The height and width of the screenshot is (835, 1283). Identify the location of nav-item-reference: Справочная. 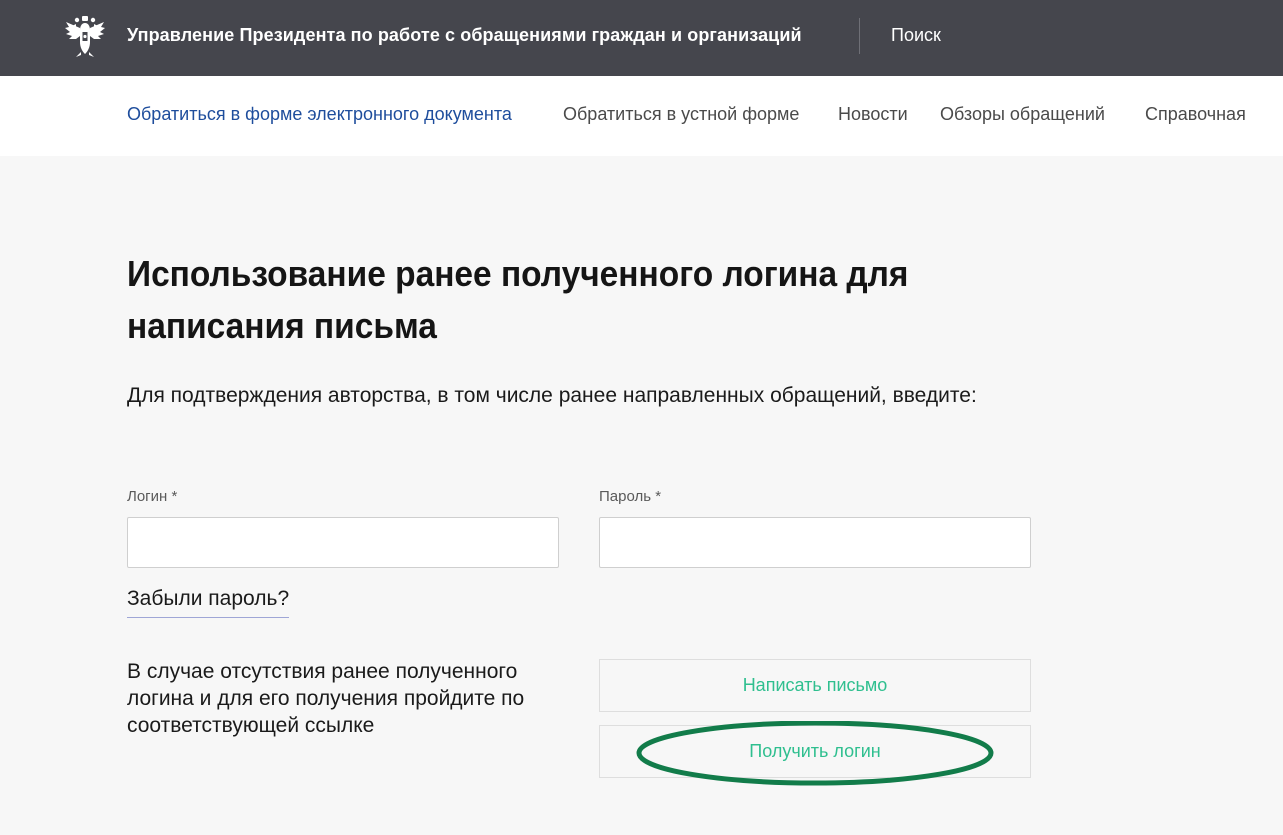
(1195, 114).